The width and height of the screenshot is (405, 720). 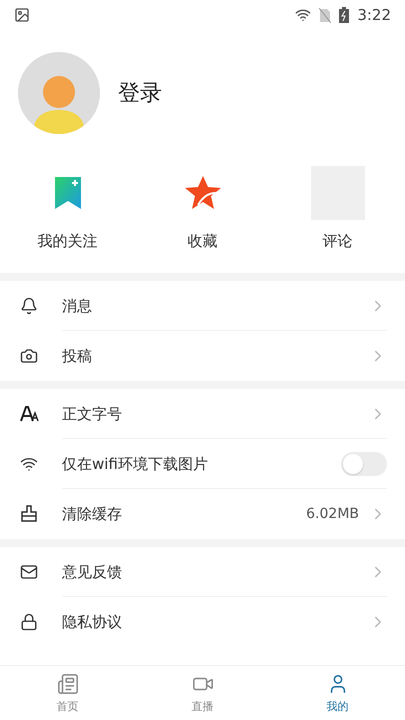 I want to click on settings-row: 消息, so click(x=202, y=306).